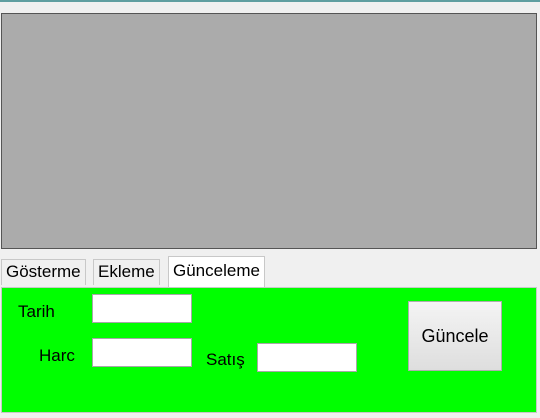 This screenshot has width=540, height=418. I want to click on window-top-border, so click(270, 1).